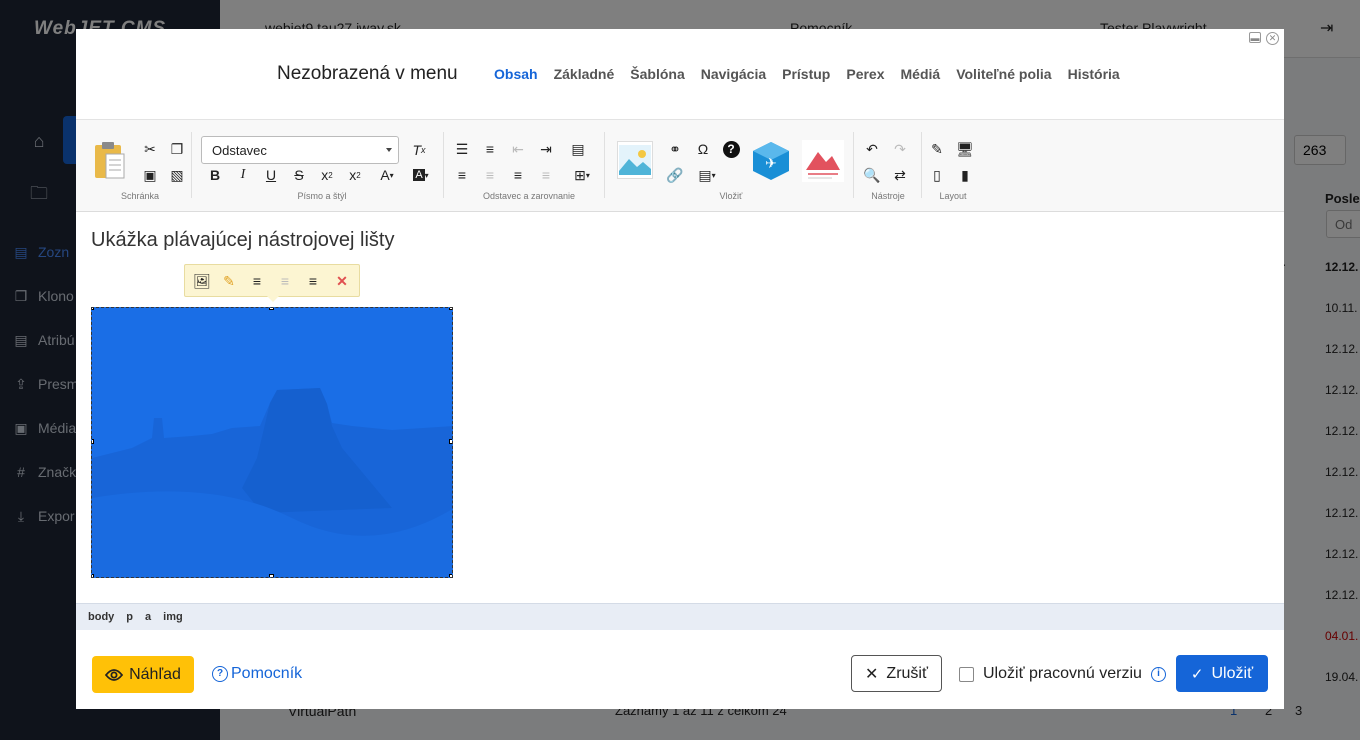 The image size is (1360, 740). I want to click on group-label-font: Písmo a štýl, so click(322, 196).